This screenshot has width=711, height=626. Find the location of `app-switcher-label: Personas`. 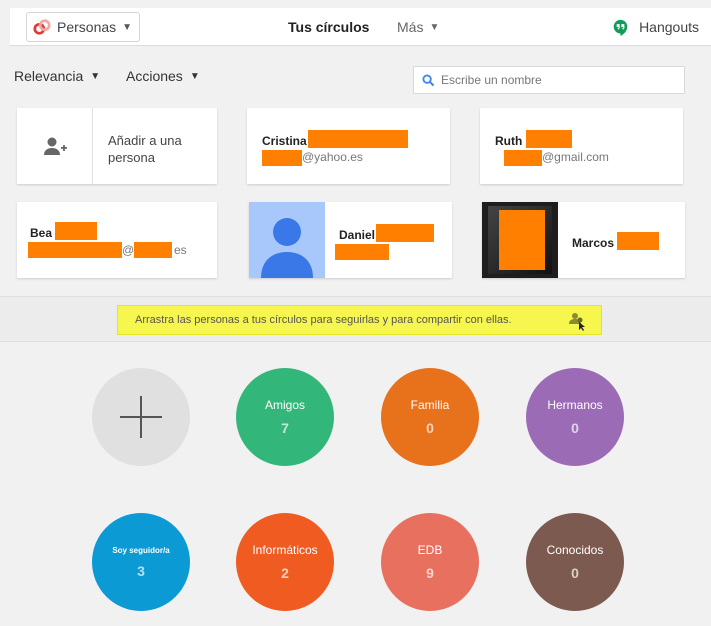

app-switcher-label: Personas is located at coordinates (87, 27).